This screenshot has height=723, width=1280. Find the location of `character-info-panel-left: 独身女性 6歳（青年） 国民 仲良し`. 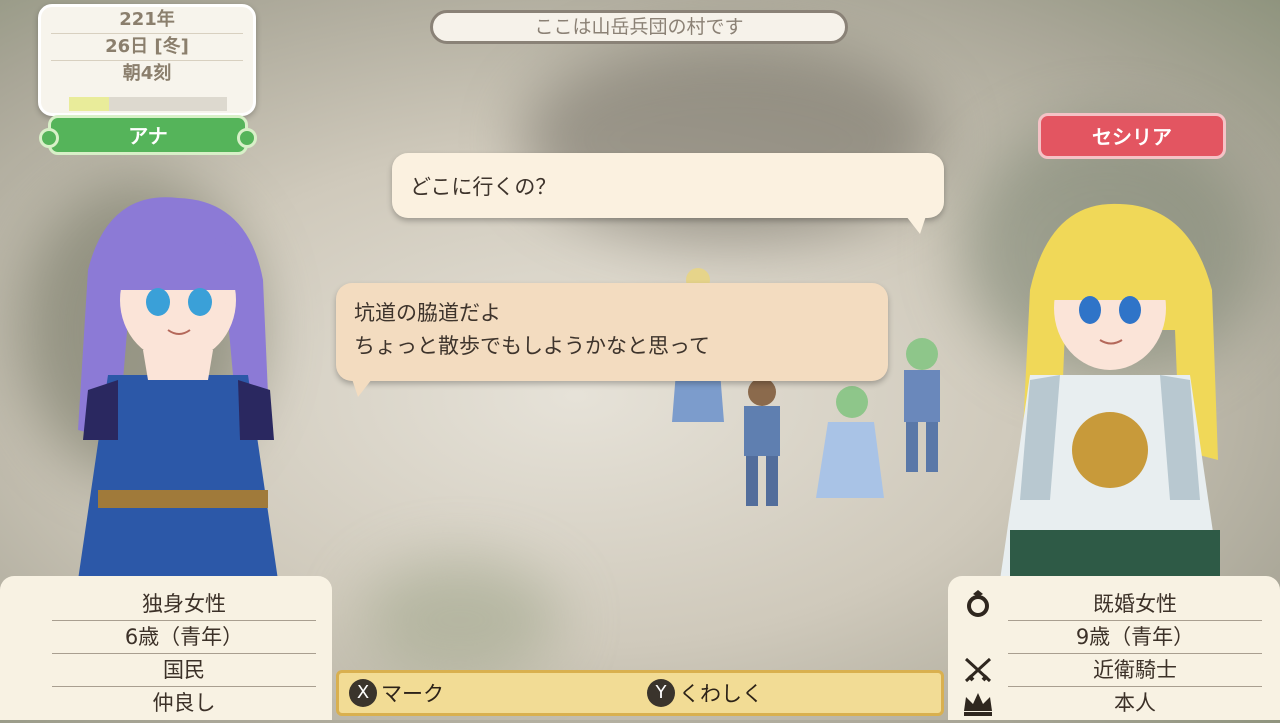

character-info-panel-left: 独身女性 6歳（青年） 国民 仲良し is located at coordinates (166, 648).